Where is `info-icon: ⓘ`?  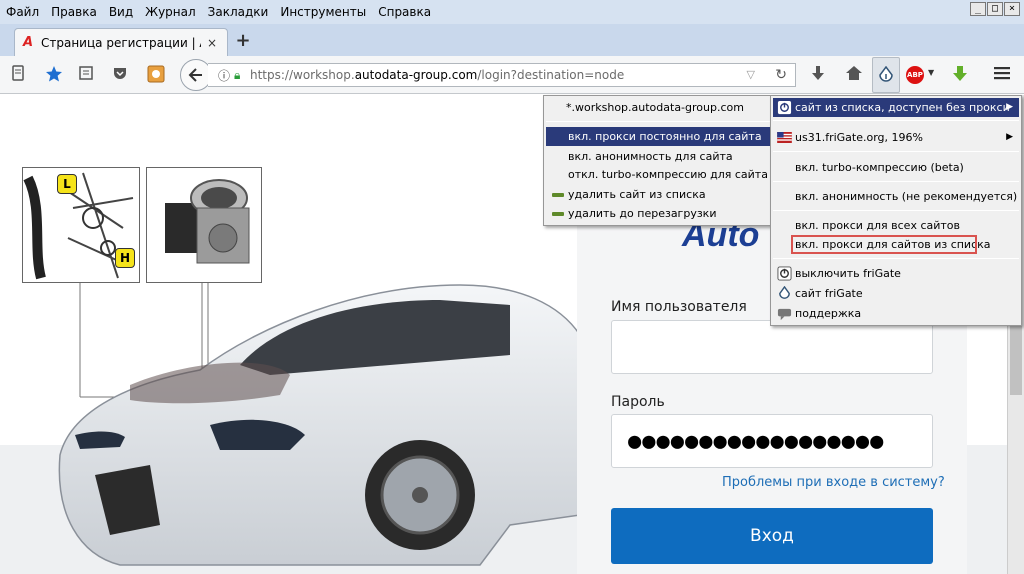
info-icon: ⓘ is located at coordinates (226, 75).